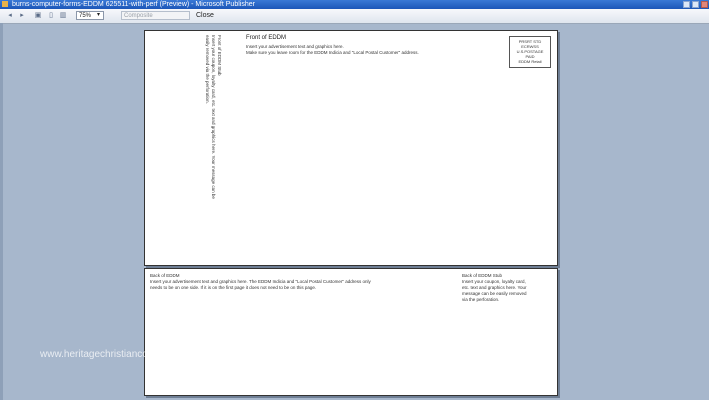  Describe the element at coordinates (115, 354) in the screenshot. I see `watermark-text: www.heritagechristiancollege.com` at that location.